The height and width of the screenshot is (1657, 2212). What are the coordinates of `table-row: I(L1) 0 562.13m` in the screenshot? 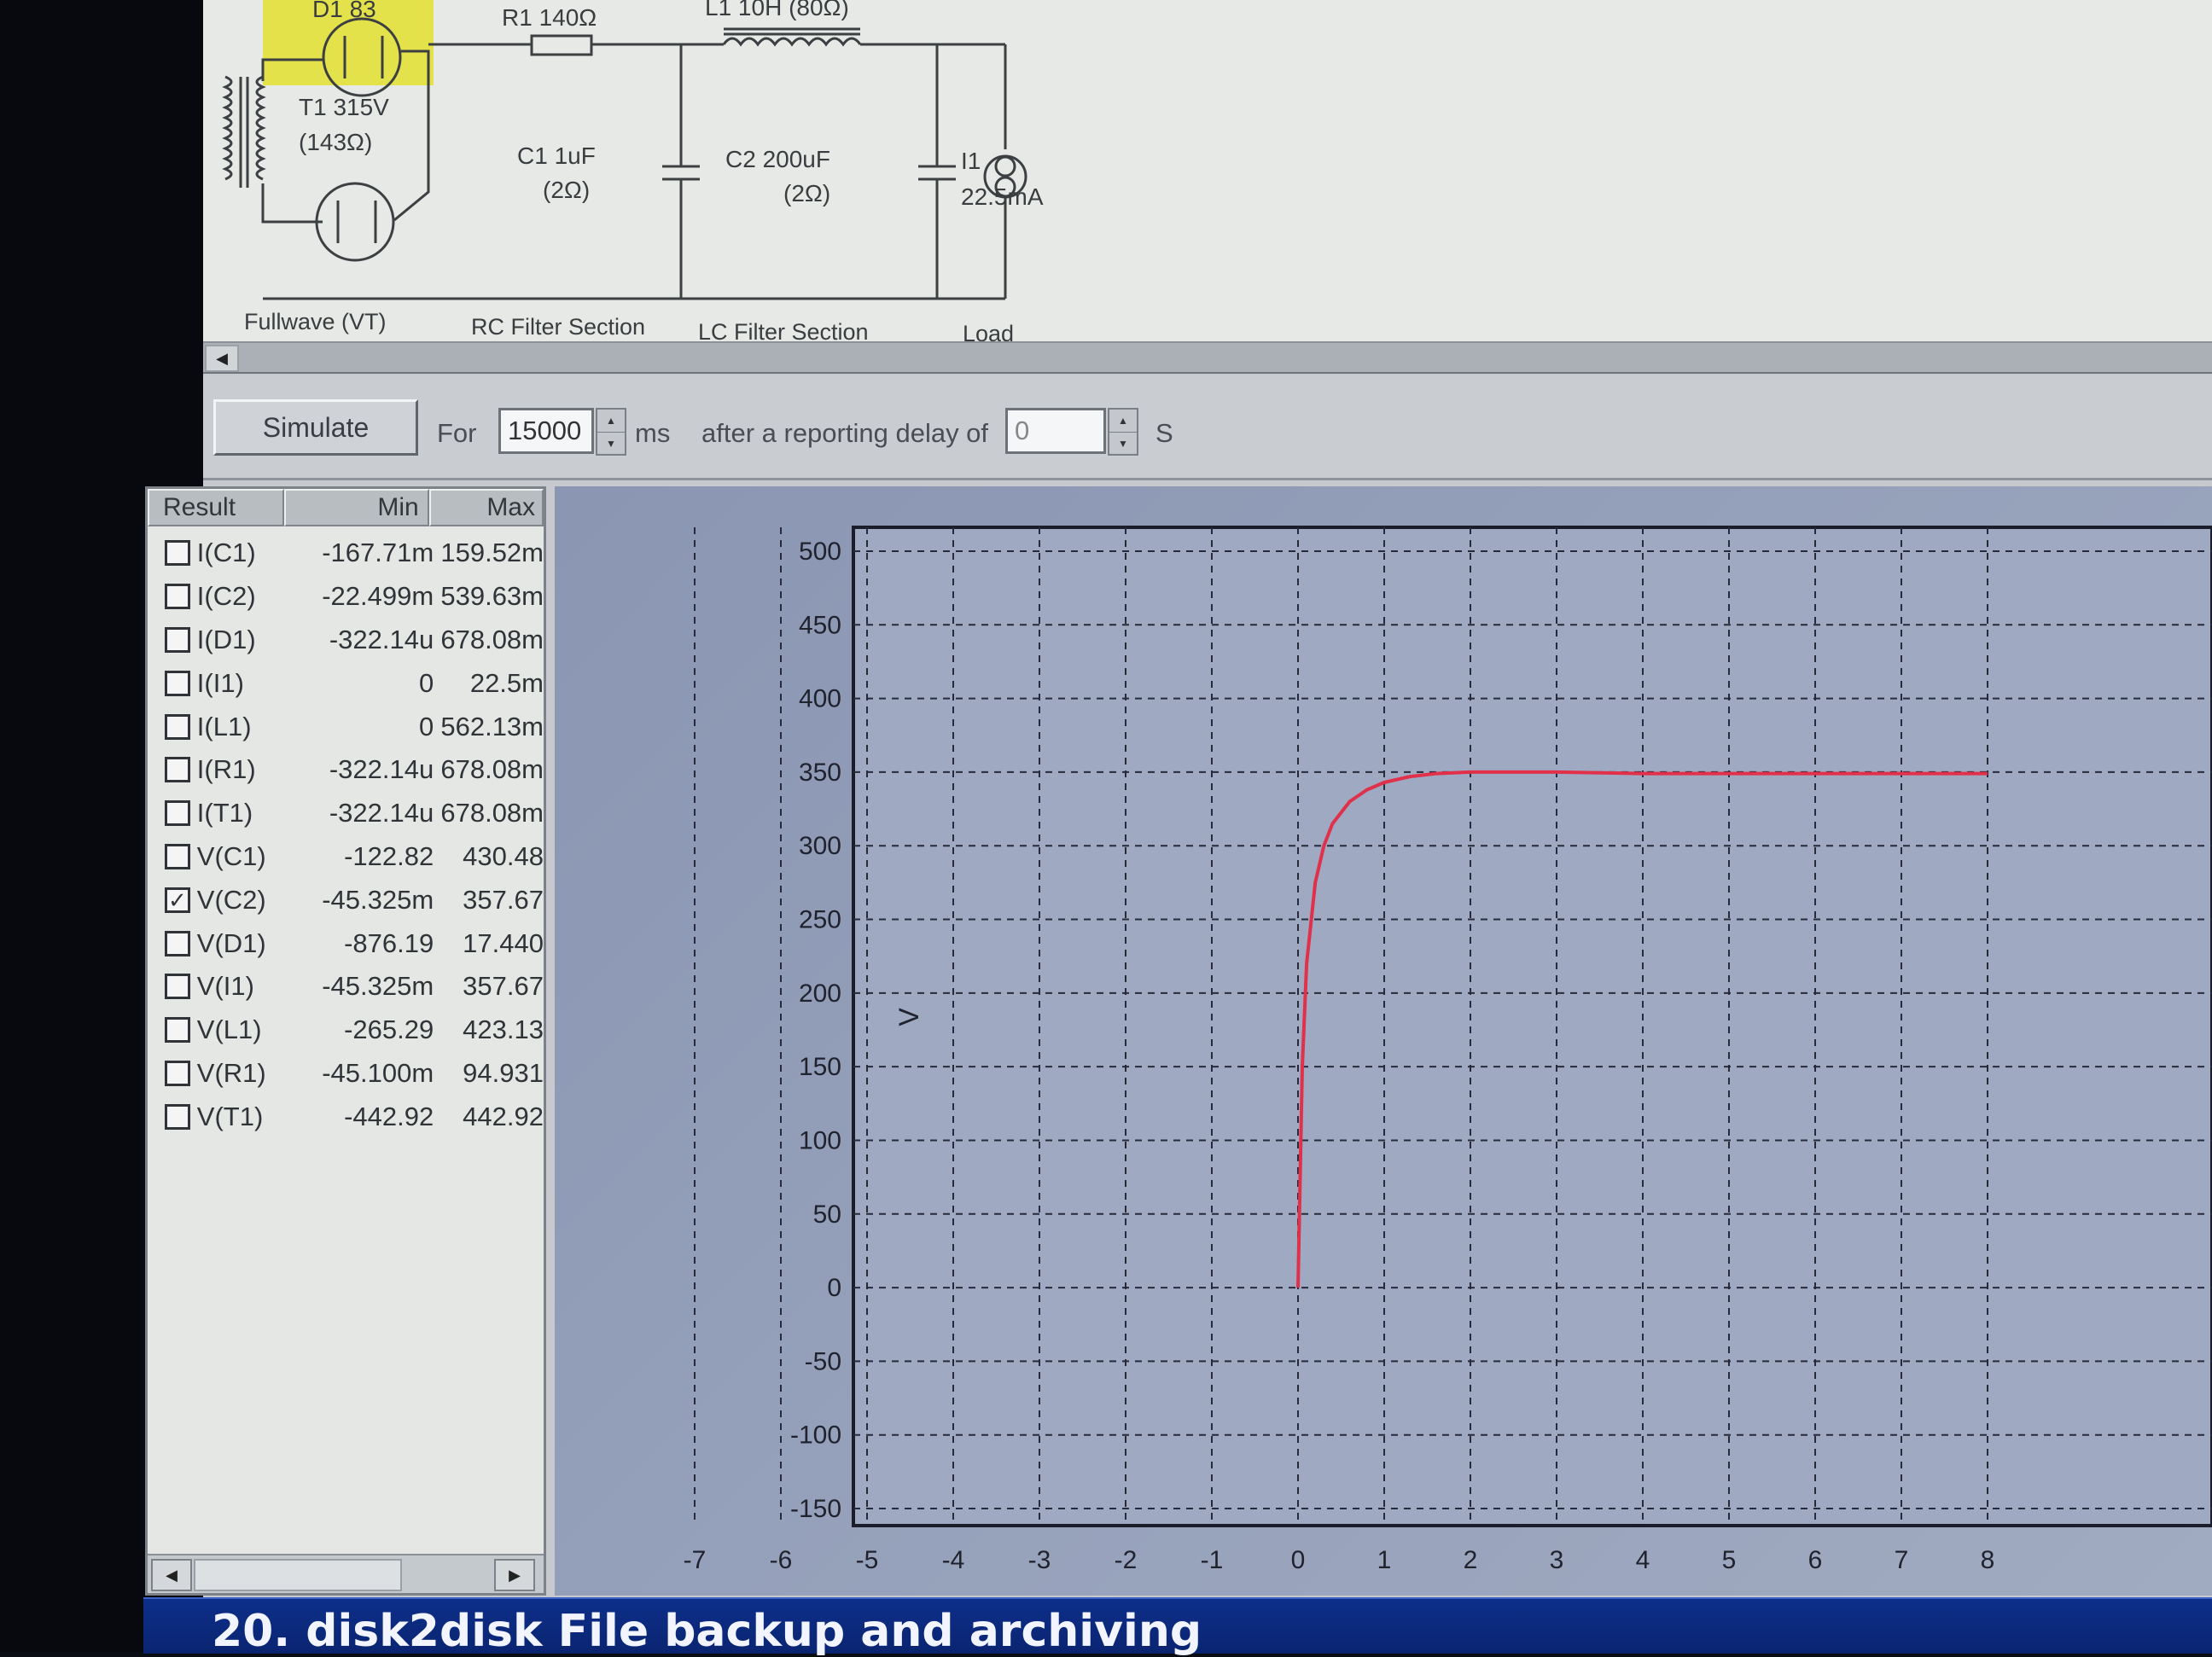 It's located at (346, 726).